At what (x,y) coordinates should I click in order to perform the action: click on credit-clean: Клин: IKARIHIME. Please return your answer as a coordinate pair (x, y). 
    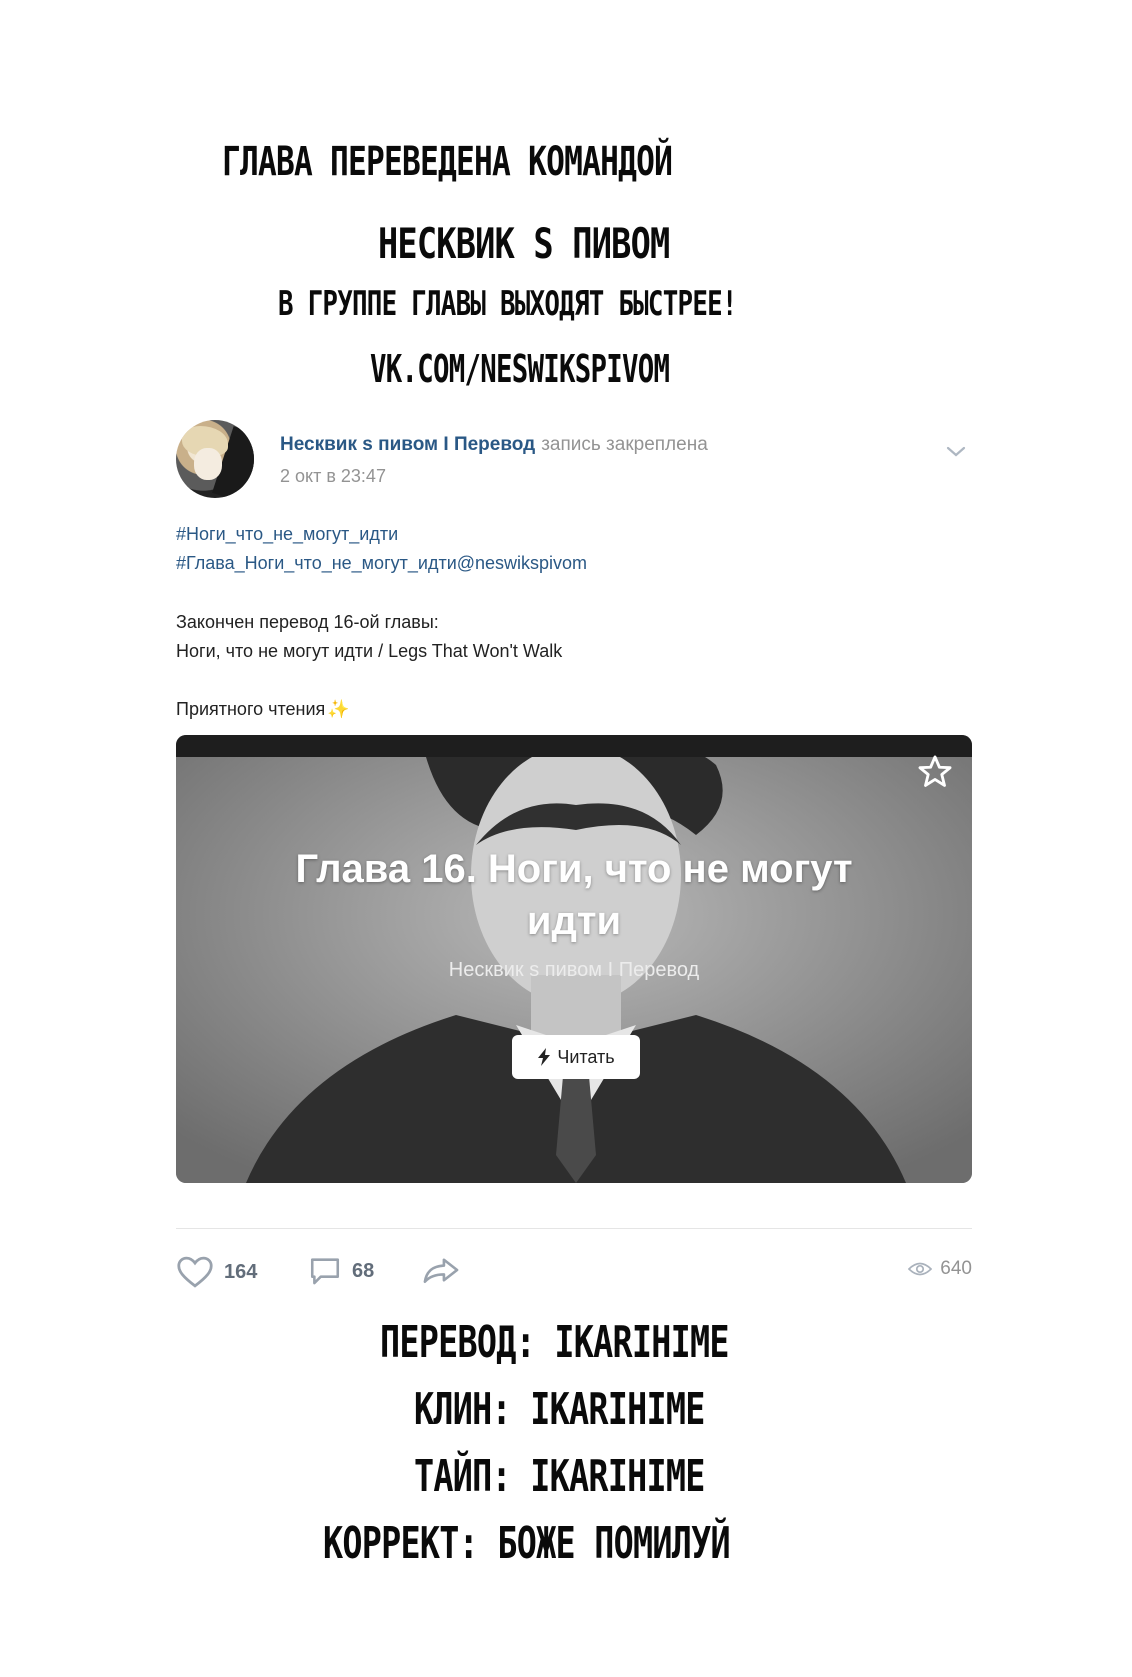
    Looking at the image, I should click on (559, 1409).